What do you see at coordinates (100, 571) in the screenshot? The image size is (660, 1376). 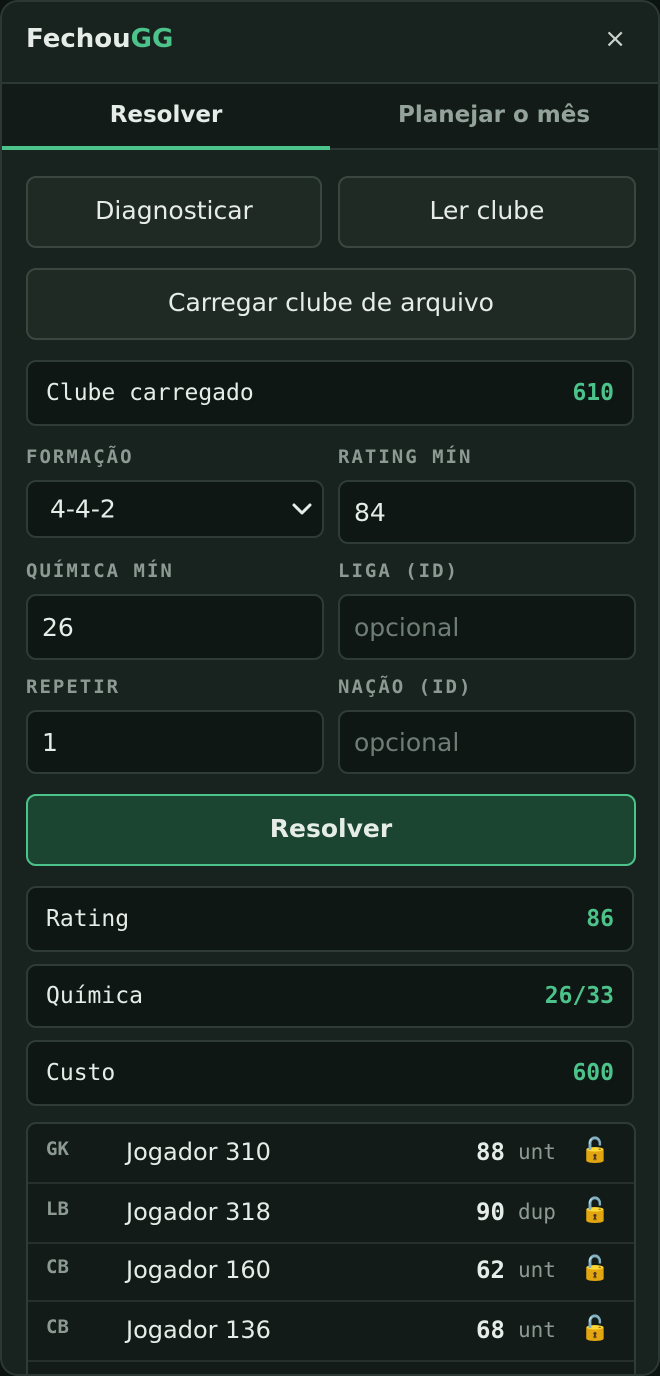 I see `chem-min-label: QUÍMICA MÍN` at bounding box center [100, 571].